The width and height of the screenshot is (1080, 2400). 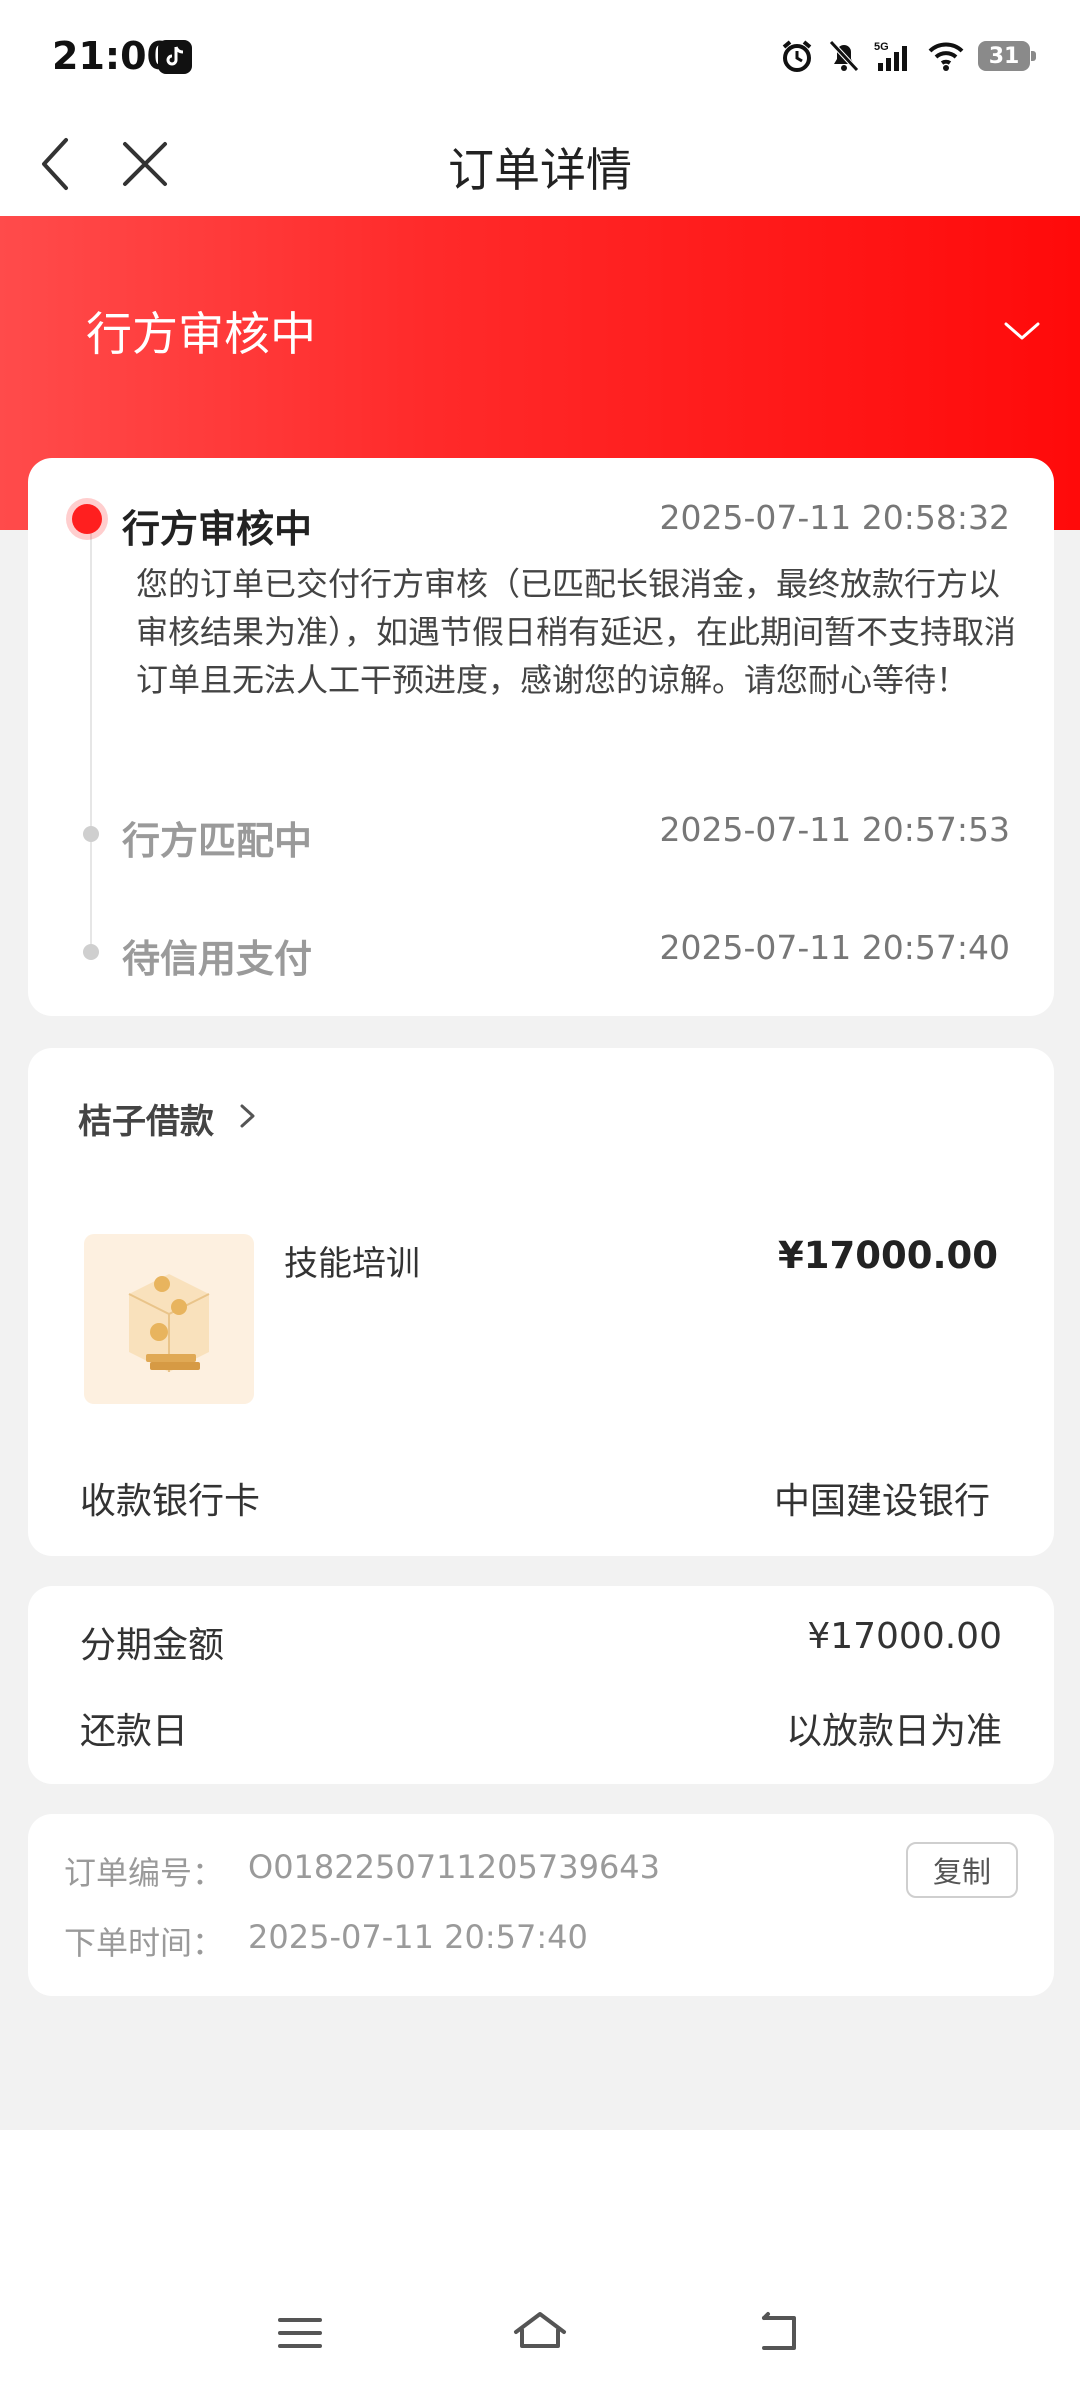 I want to click on repayment-day-value: 以放款日为准, so click(x=893, y=1731).